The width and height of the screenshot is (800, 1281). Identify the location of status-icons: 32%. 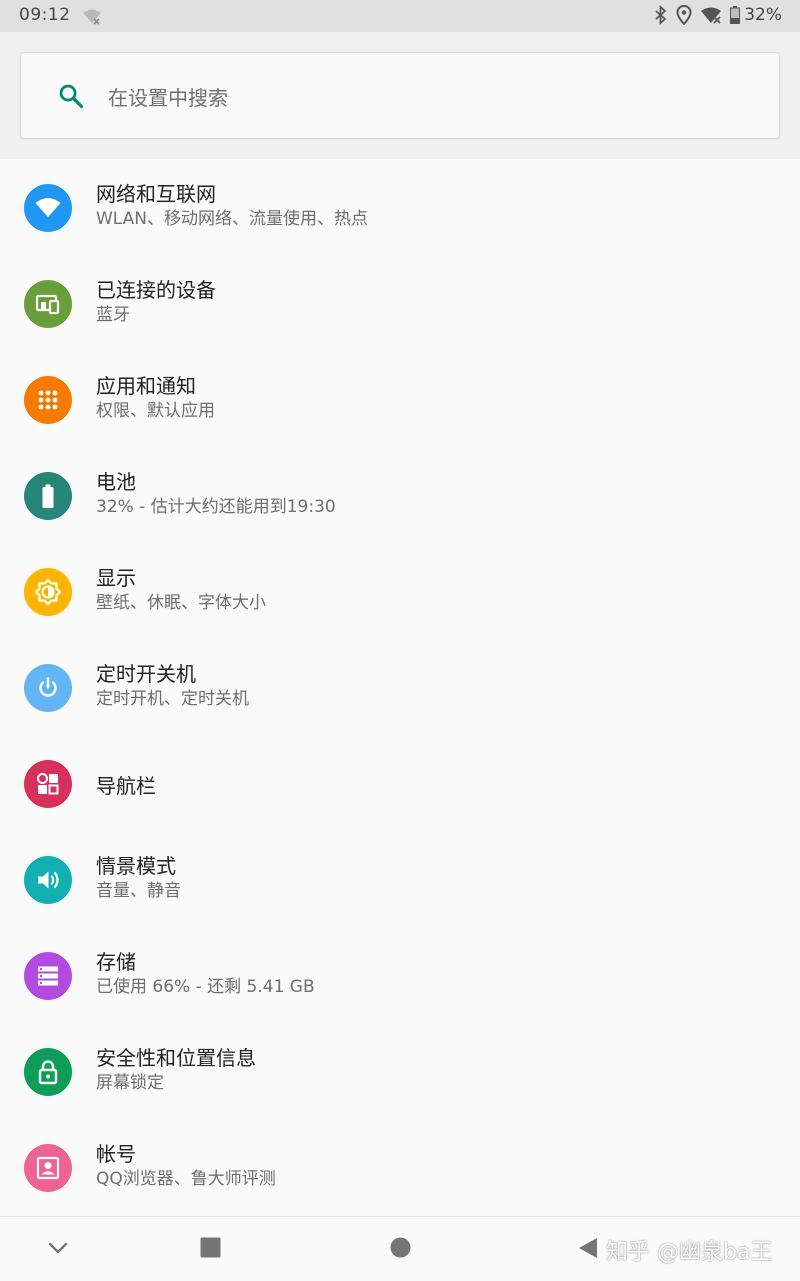
(718, 15).